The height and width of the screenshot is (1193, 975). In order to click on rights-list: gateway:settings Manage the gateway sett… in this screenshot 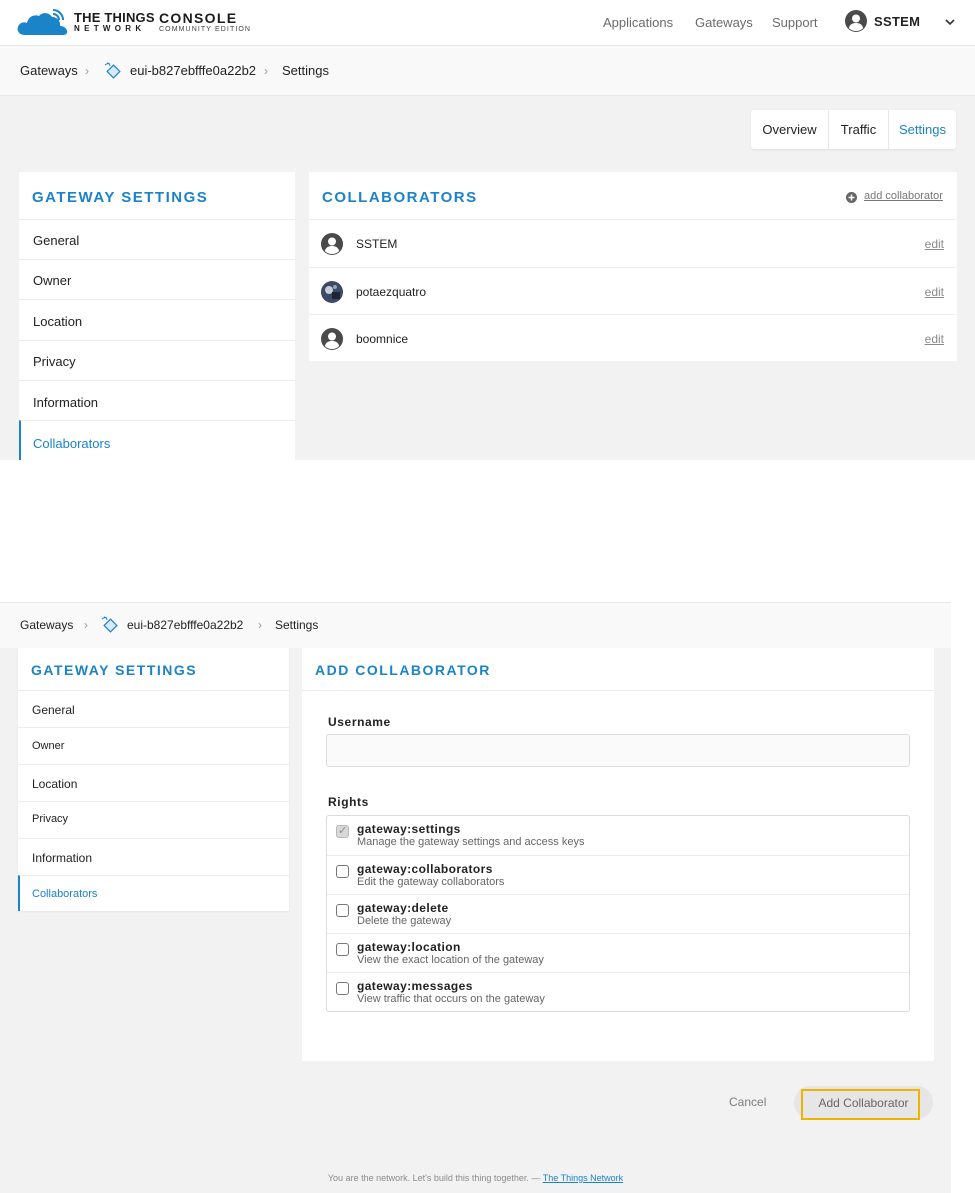, I will do `click(618, 913)`.